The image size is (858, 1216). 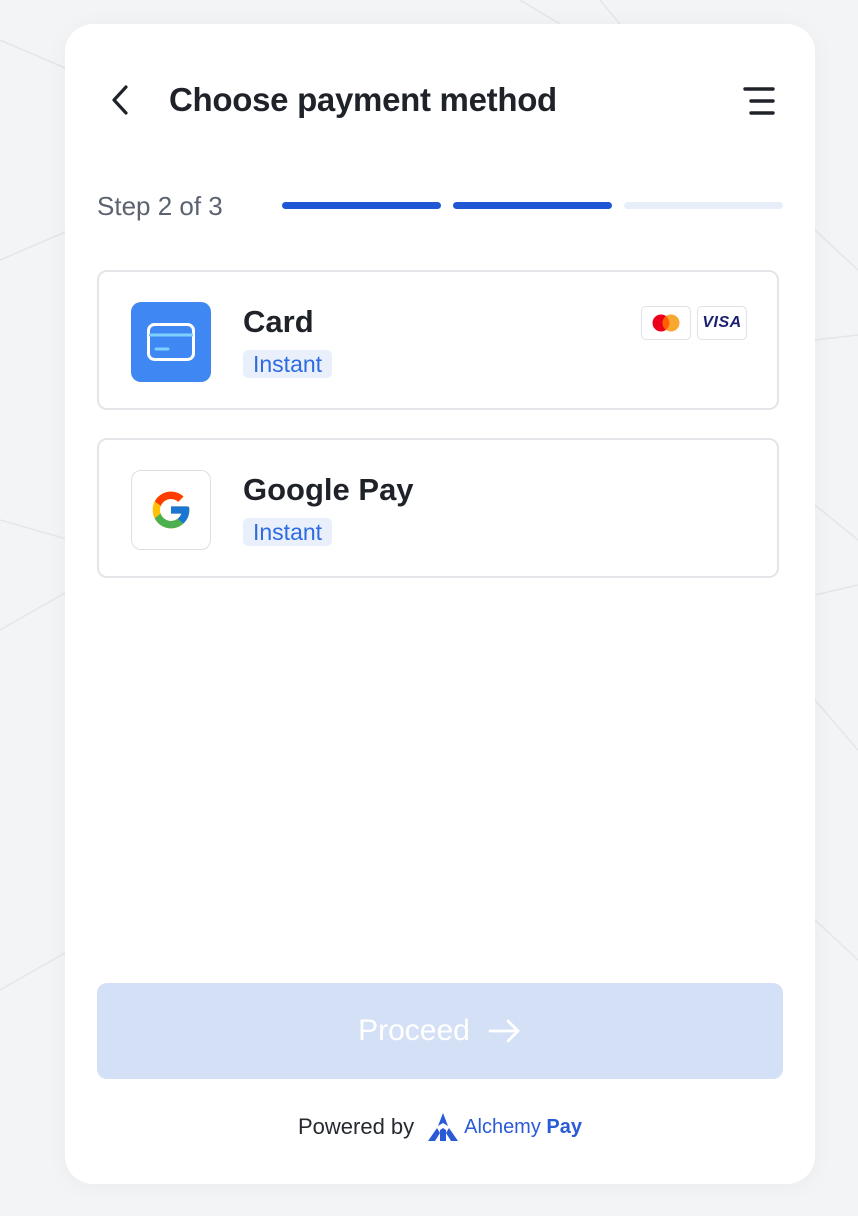 I want to click on powered-by-label: Powered by, so click(x=356, y=1126).